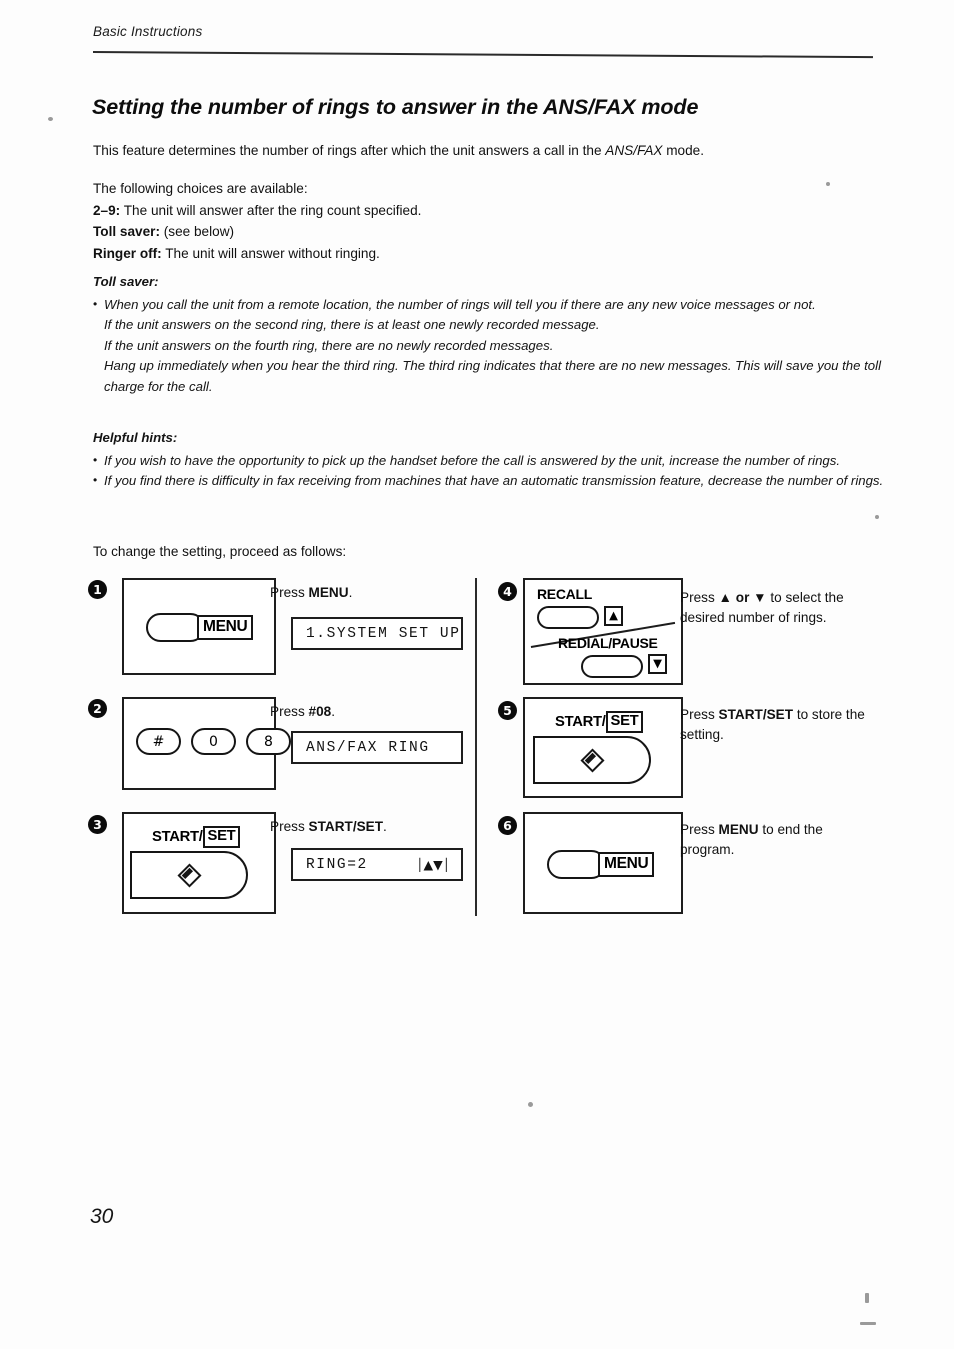 The width and height of the screenshot is (954, 1349). Describe the element at coordinates (268, 741) in the screenshot. I see `eight-key: 8` at that location.